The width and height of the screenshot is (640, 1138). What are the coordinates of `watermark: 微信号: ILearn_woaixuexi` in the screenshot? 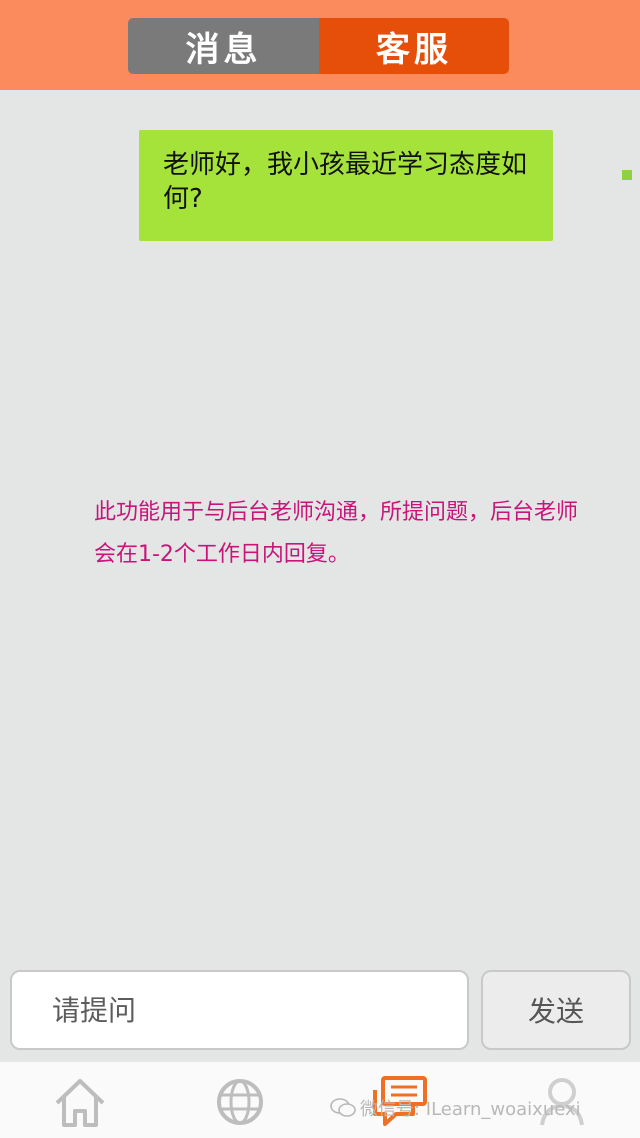 It's located at (455, 1108).